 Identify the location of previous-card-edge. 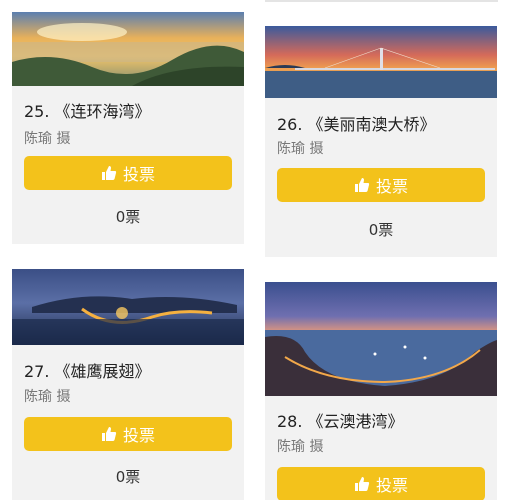
(381, 1).